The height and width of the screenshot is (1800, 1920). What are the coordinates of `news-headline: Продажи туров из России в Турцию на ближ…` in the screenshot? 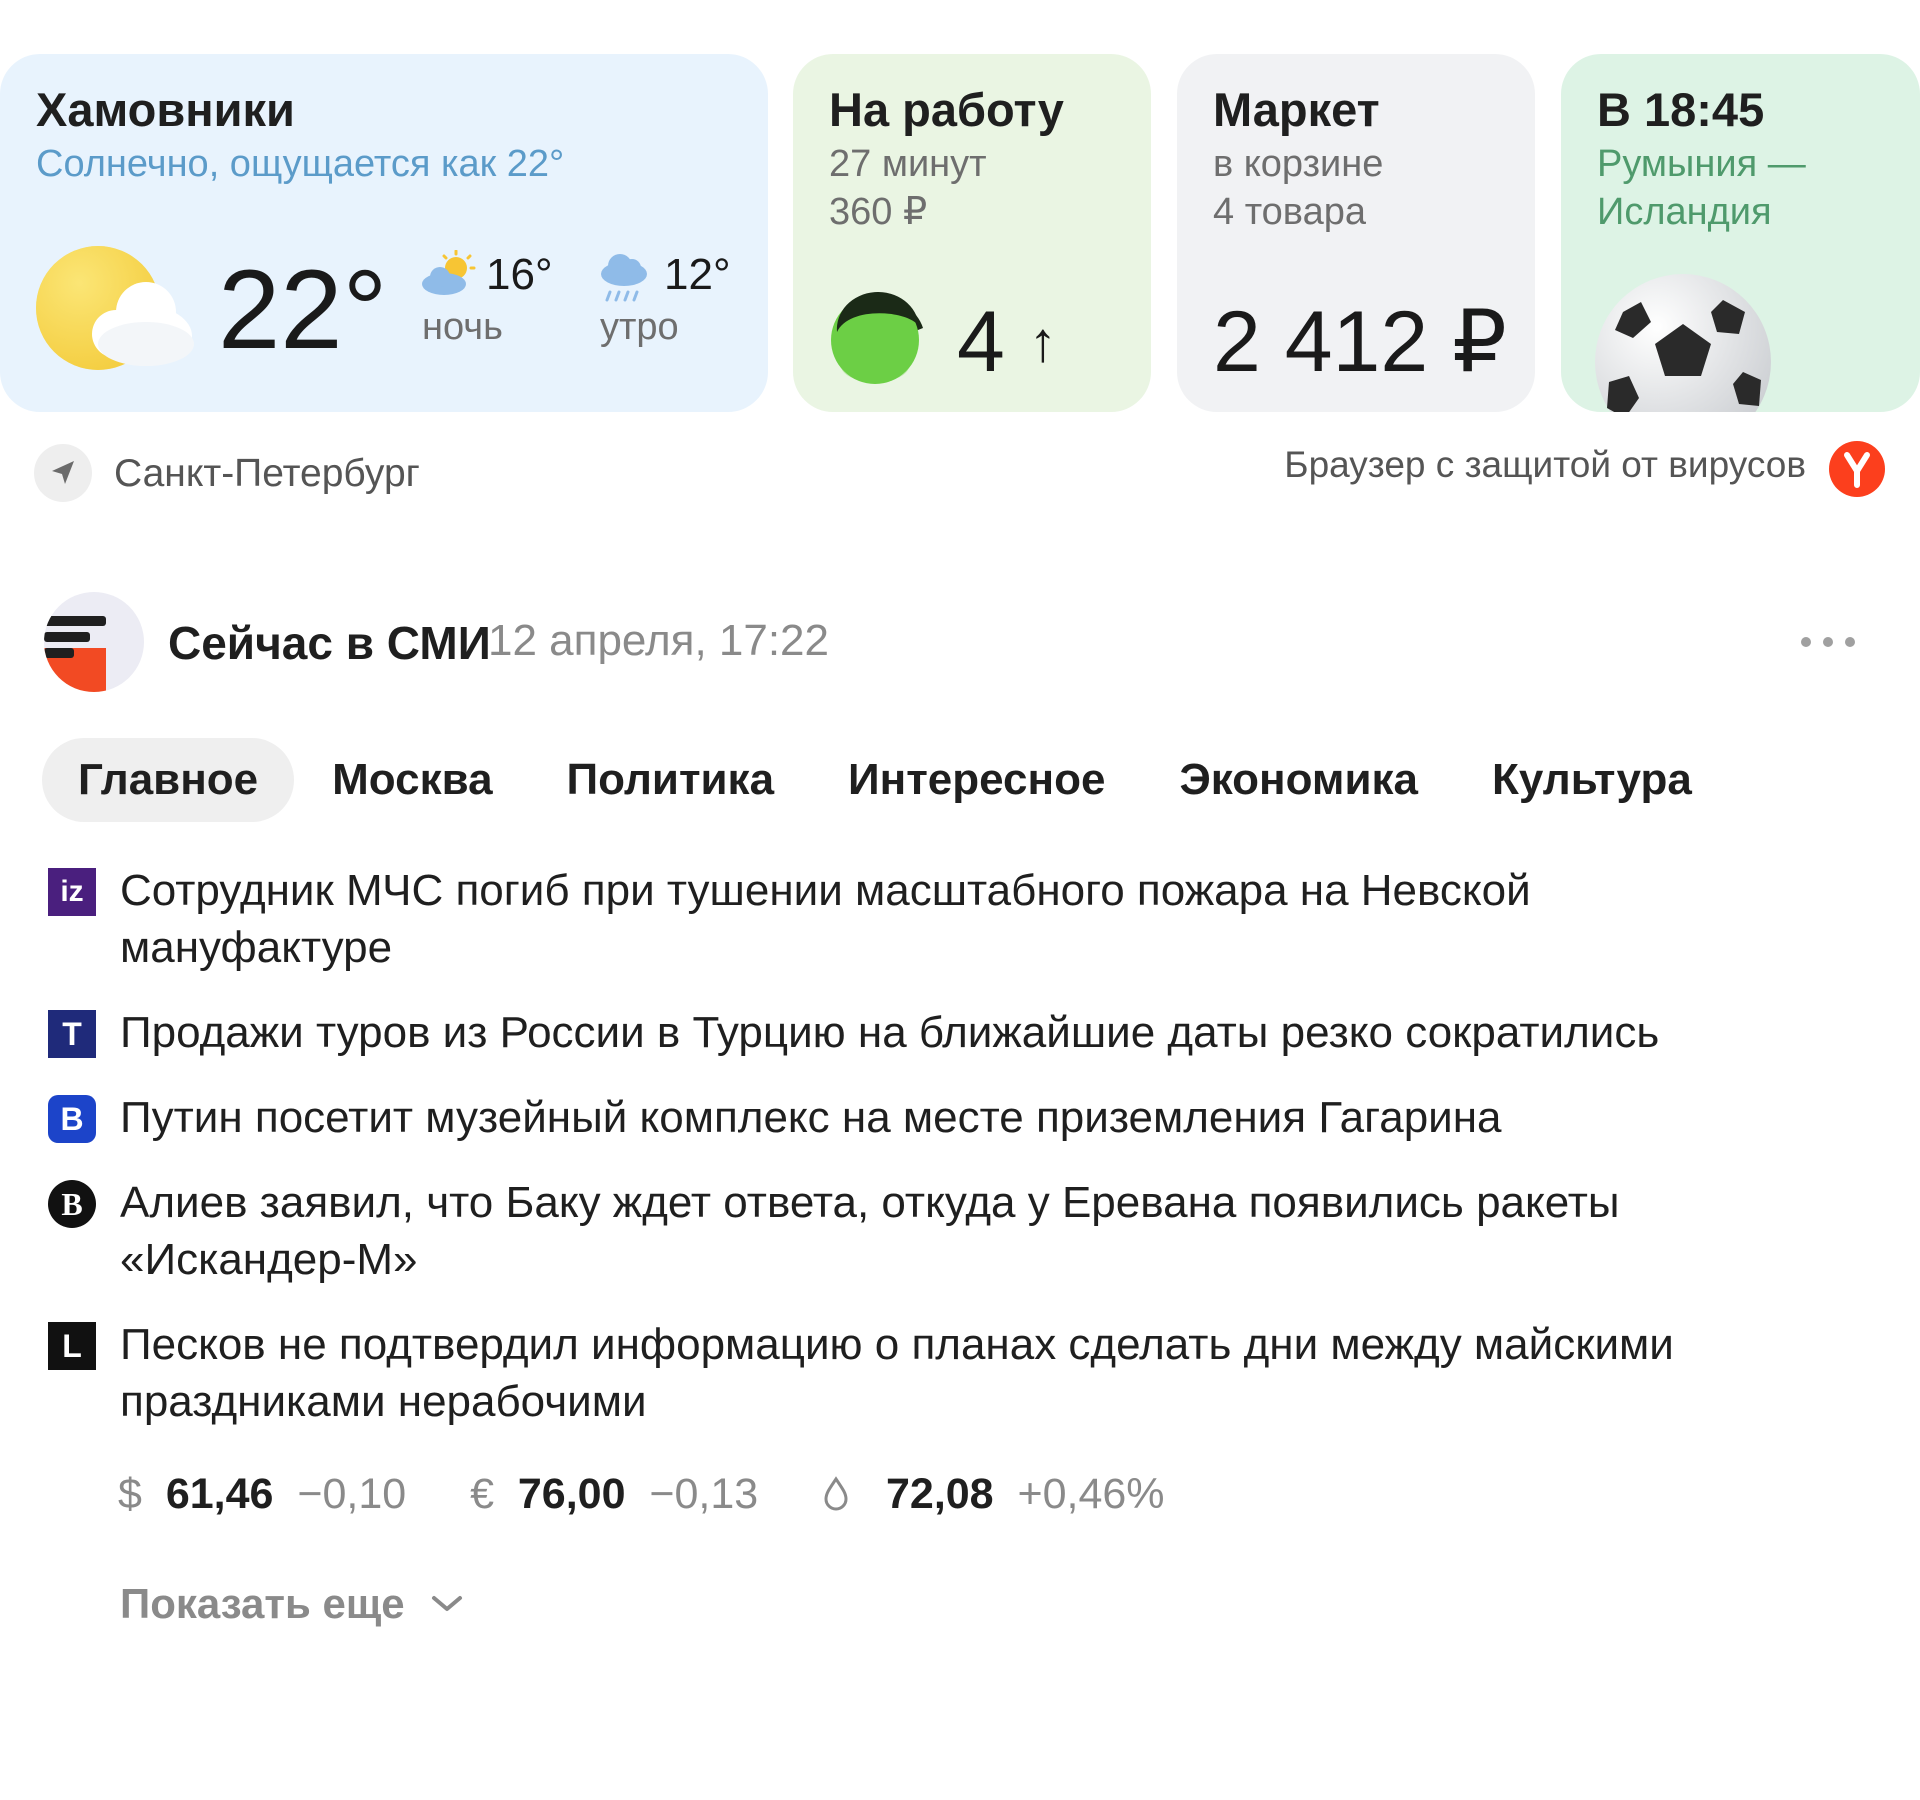 It's located at (934, 1032).